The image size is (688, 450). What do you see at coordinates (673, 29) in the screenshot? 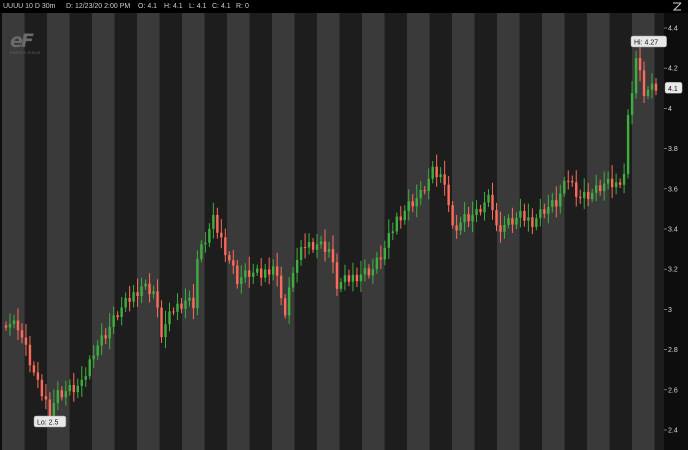
I see `tick-label: 4.4` at bounding box center [673, 29].